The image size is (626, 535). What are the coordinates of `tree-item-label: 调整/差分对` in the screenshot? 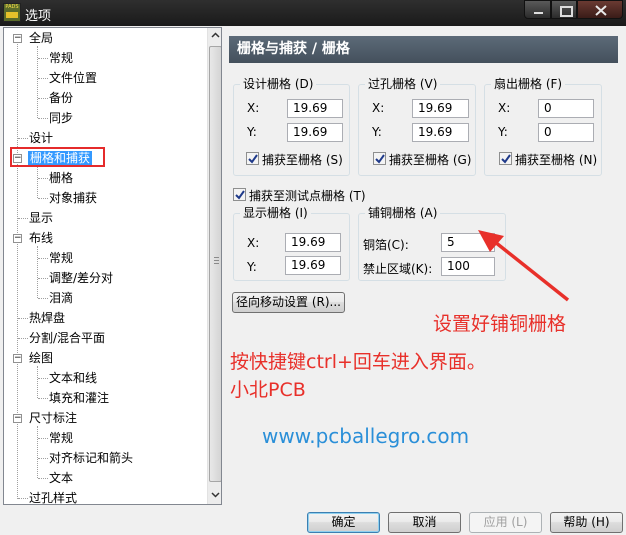 It's located at (81, 278).